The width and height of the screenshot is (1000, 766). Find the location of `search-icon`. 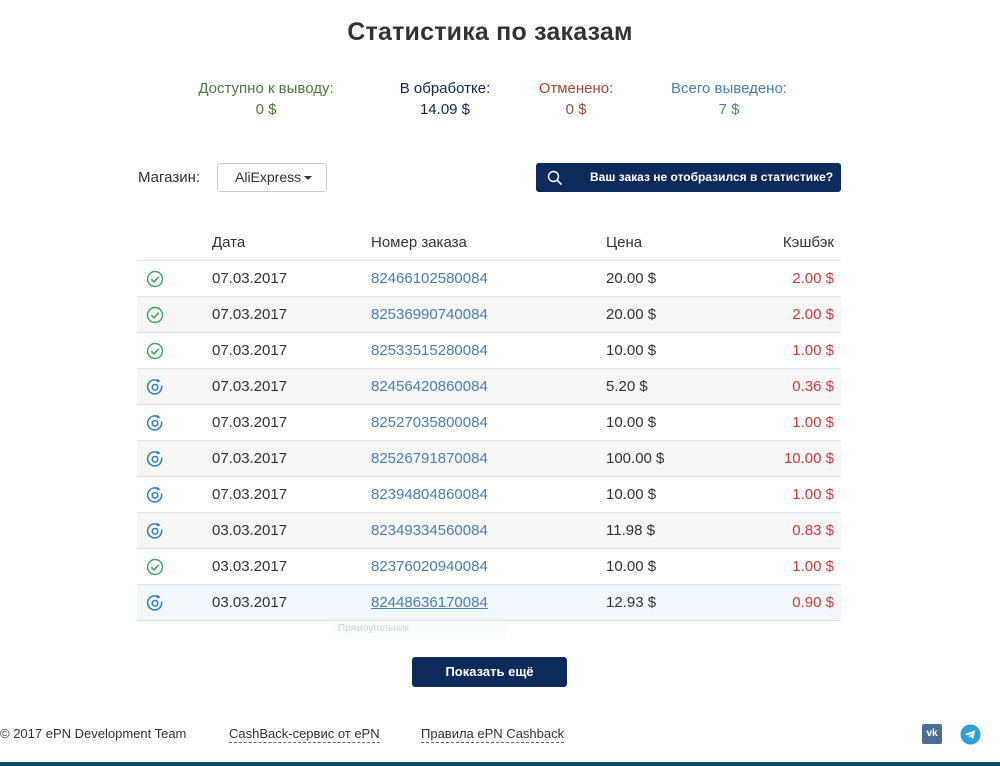

search-icon is located at coordinates (555, 178).